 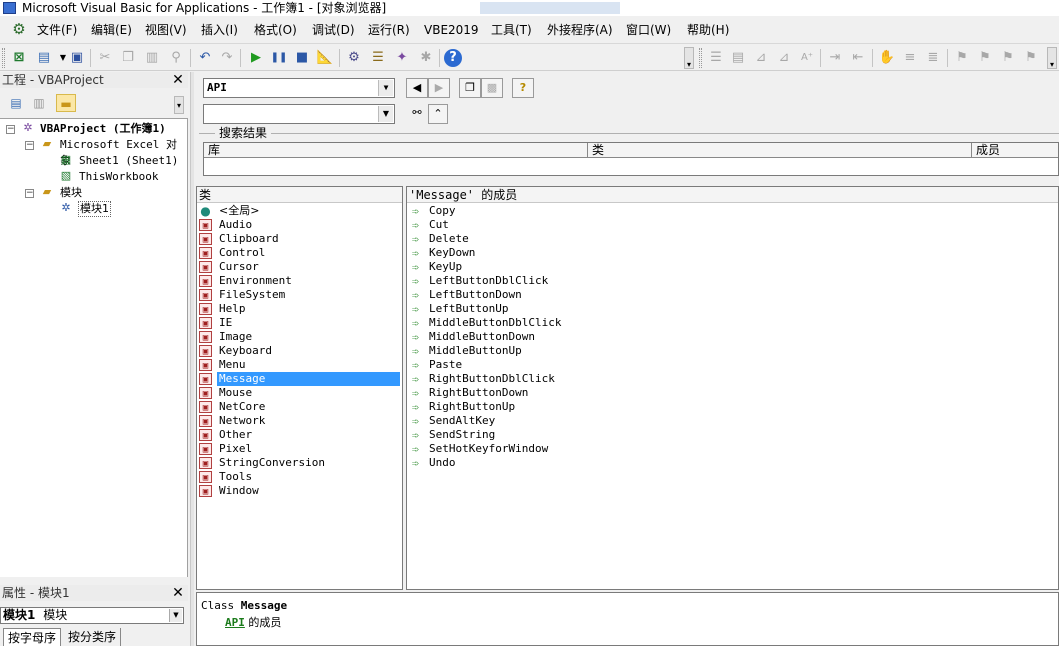 What do you see at coordinates (299, 449) in the screenshot?
I see `list-item: ▣ Pixel` at bounding box center [299, 449].